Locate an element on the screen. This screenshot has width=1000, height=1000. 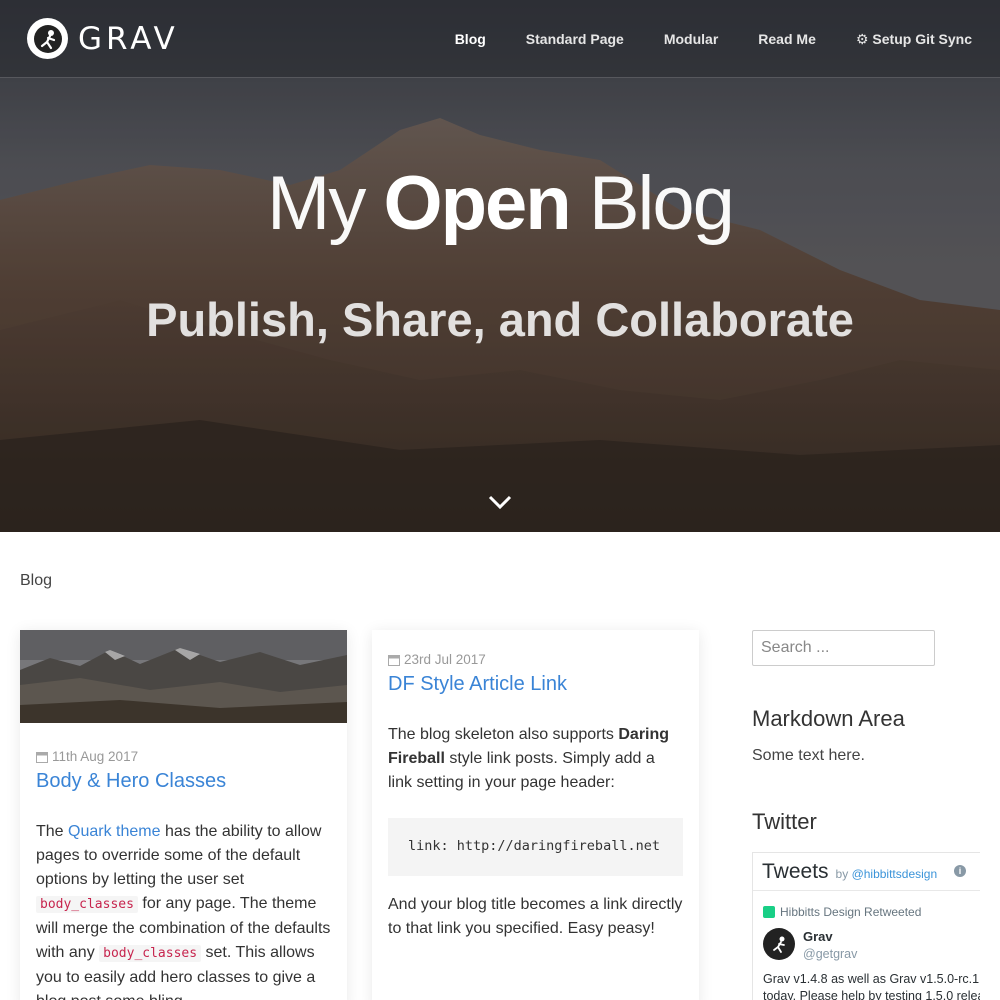
site-logo: GRAV is located at coordinates (103, 38).